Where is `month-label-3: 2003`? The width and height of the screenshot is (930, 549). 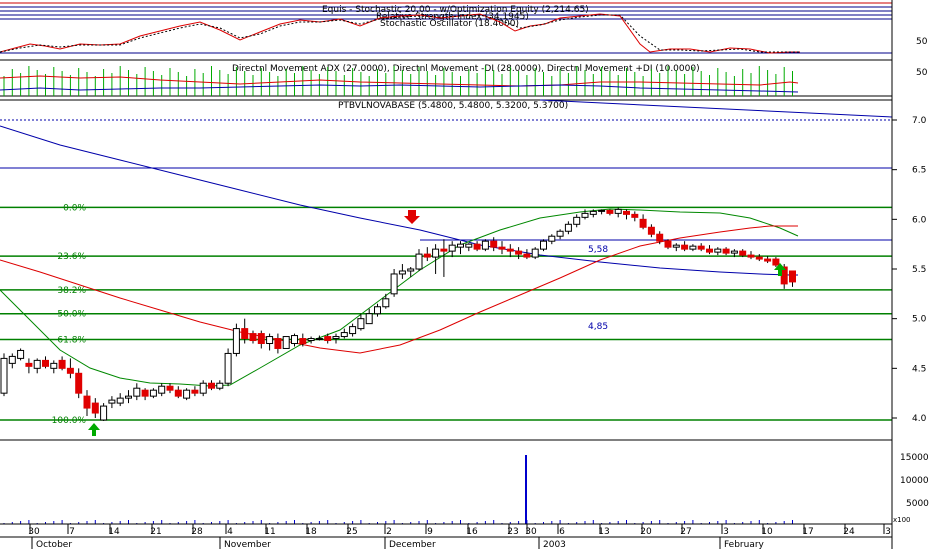
month-label-3: 2003 is located at coordinates (554, 544).